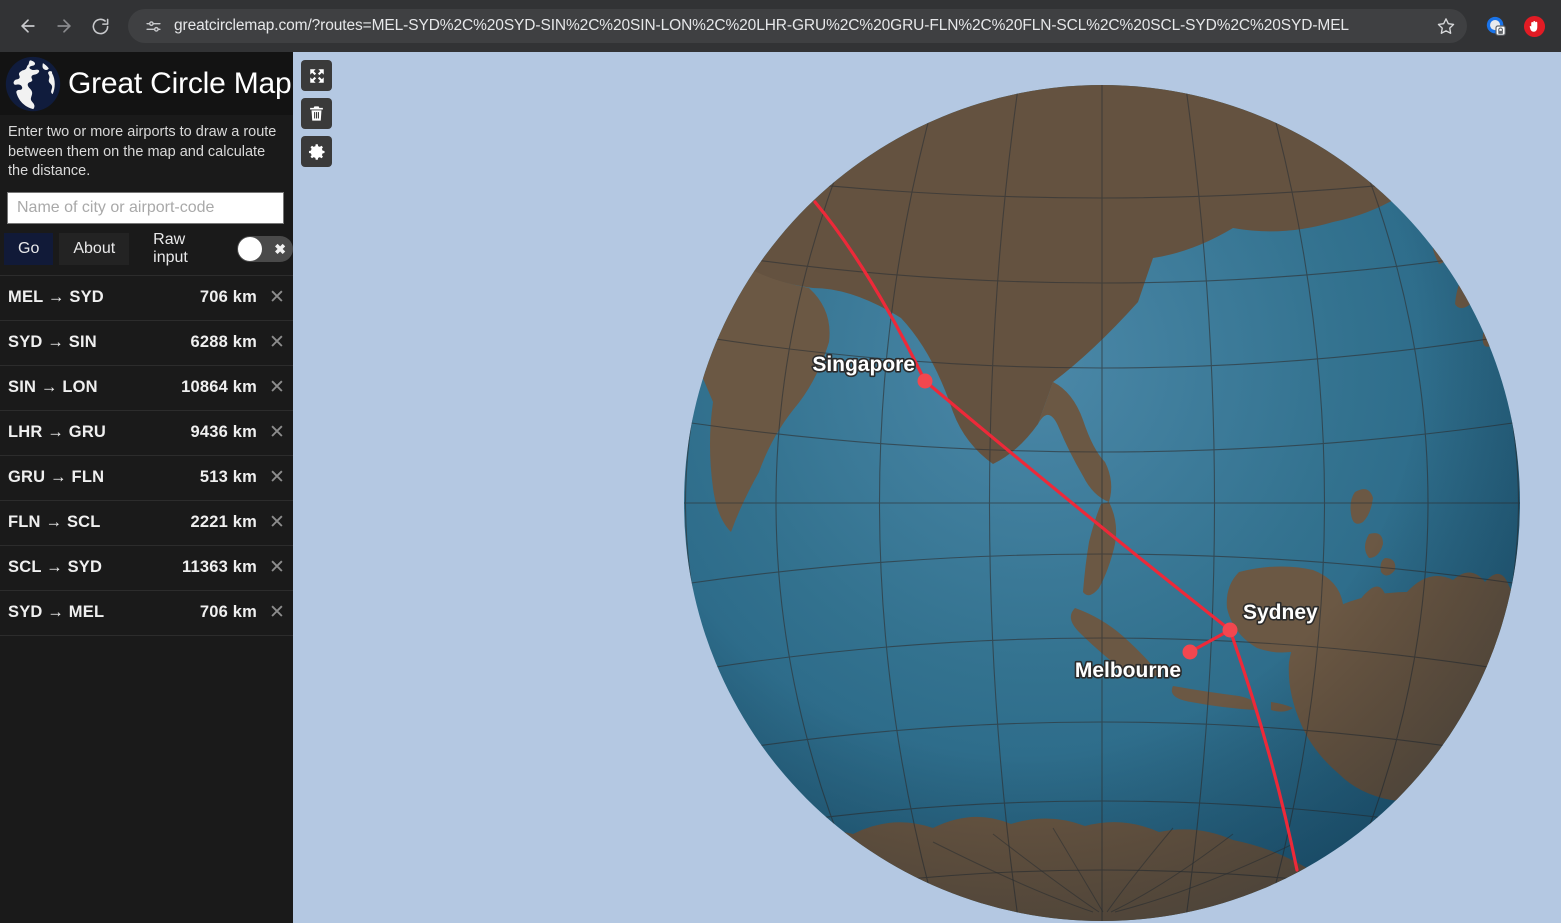 This screenshot has height=923, width=1561. I want to click on hand-stop-icon, so click(1534, 26).